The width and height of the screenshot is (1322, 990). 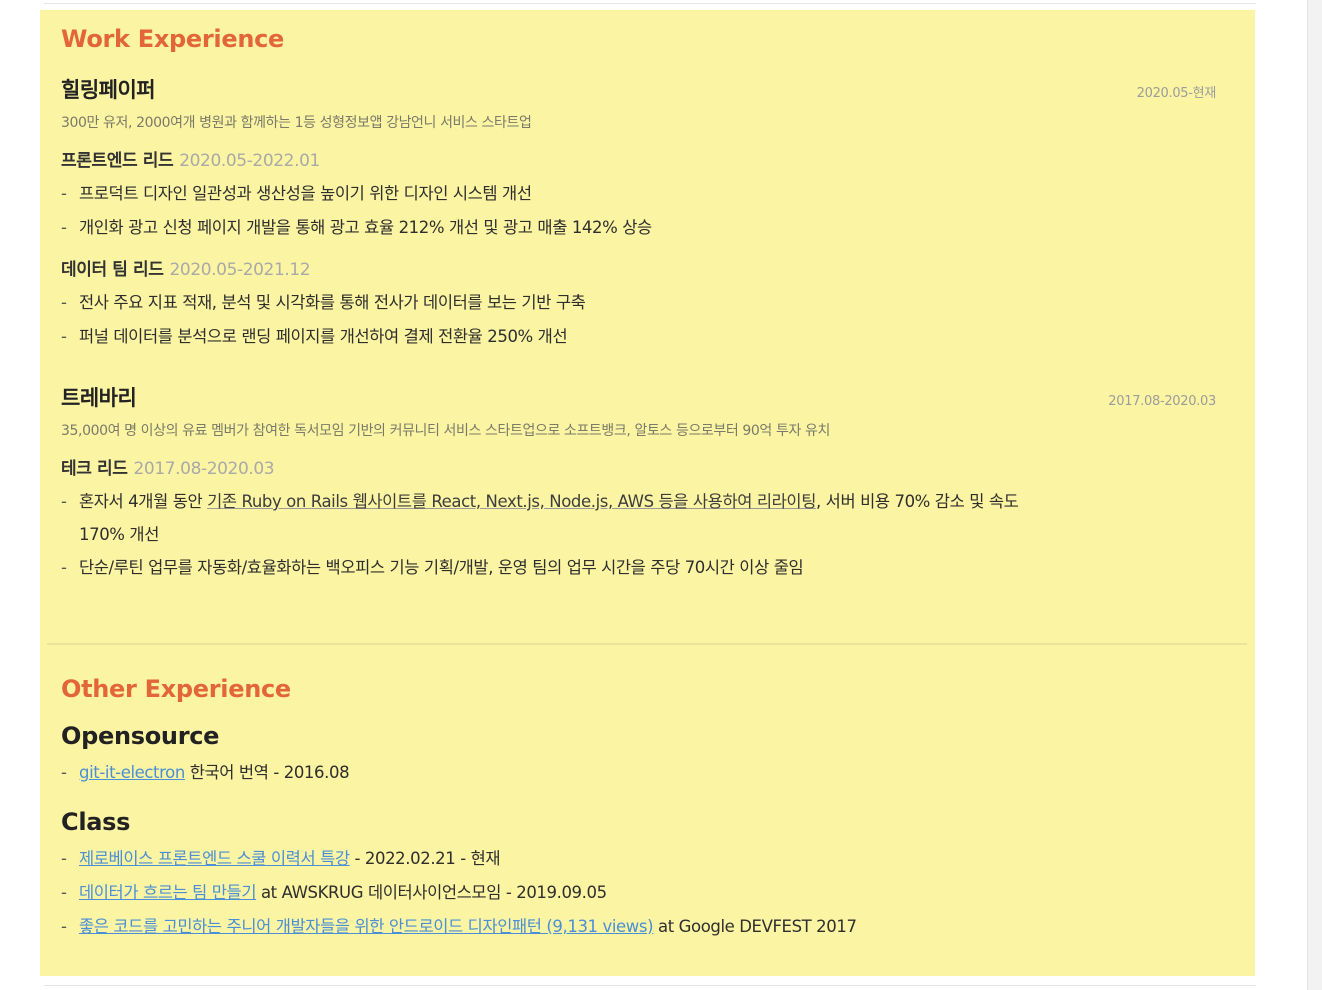 What do you see at coordinates (112, 270) in the screenshot?
I see `role-name: 데이터 팀 리드` at bounding box center [112, 270].